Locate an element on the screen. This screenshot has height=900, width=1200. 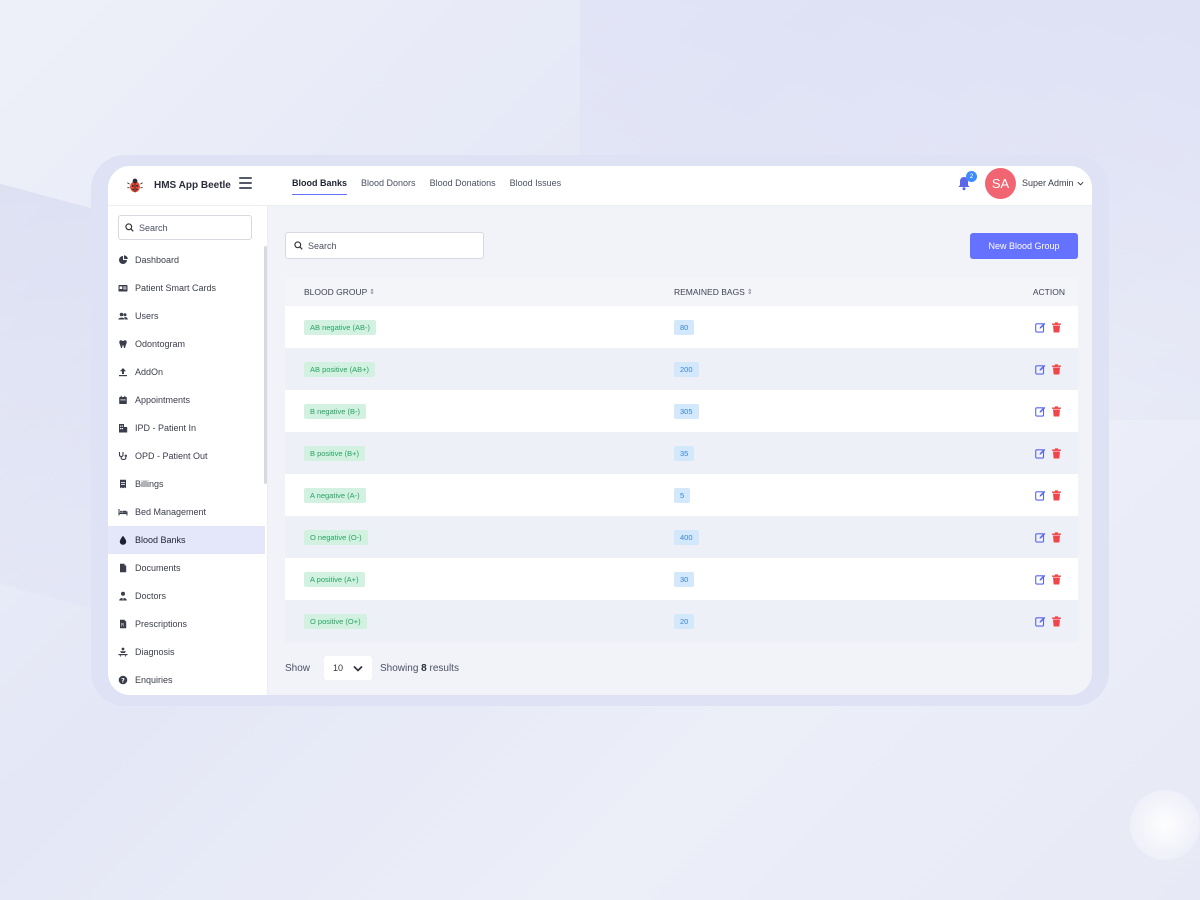
blood-group-badge: B negative (B-) is located at coordinates (335, 411).